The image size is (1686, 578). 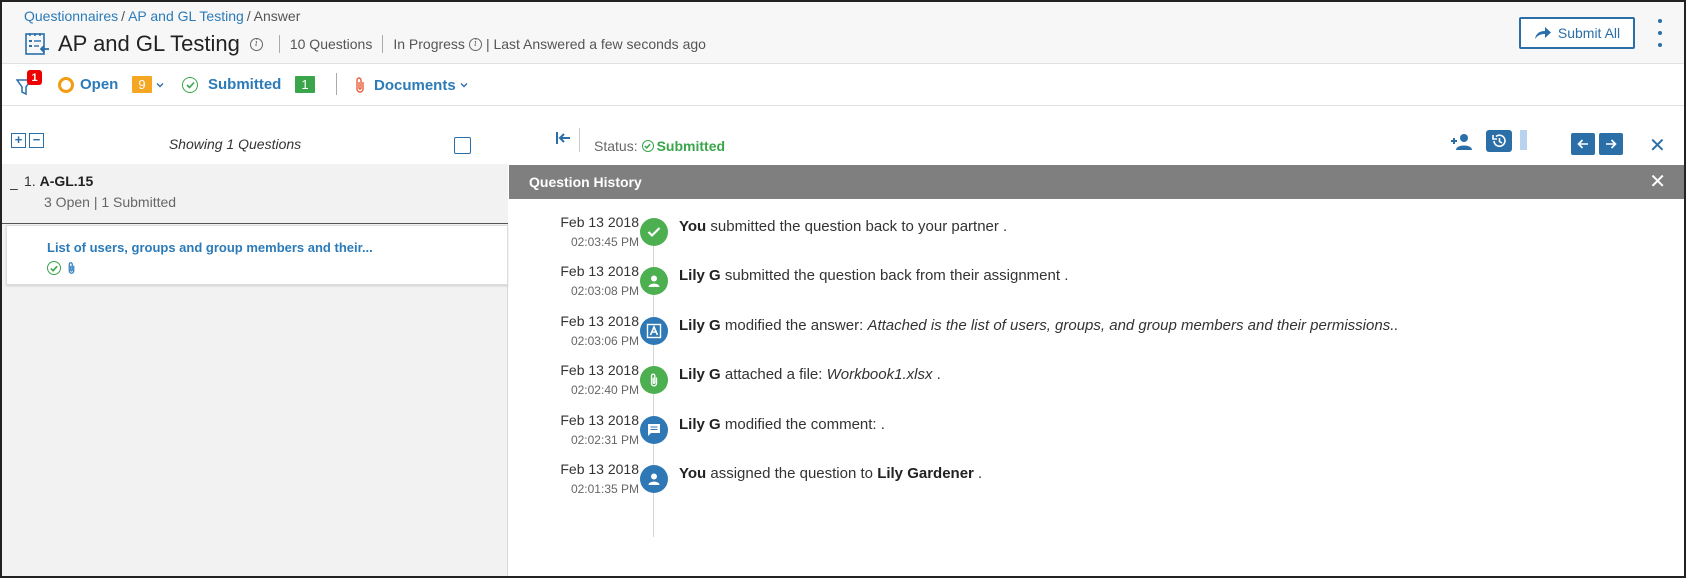 I want to click on attachment-icon, so click(x=71, y=268).